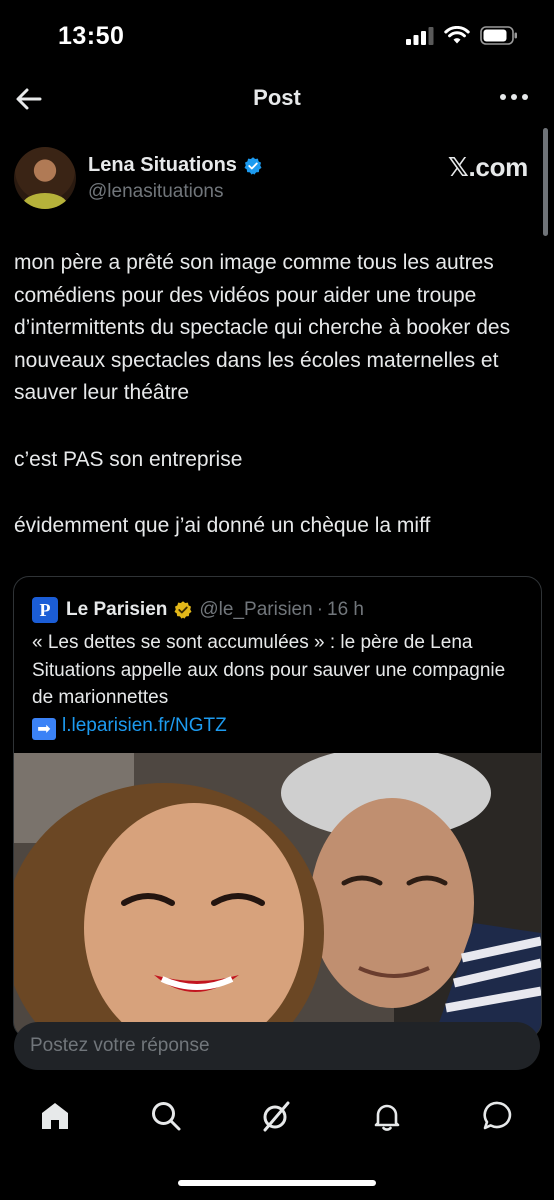 This screenshot has width=554, height=1200. I want to click on gold-verified-badge-icon, so click(183, 610).